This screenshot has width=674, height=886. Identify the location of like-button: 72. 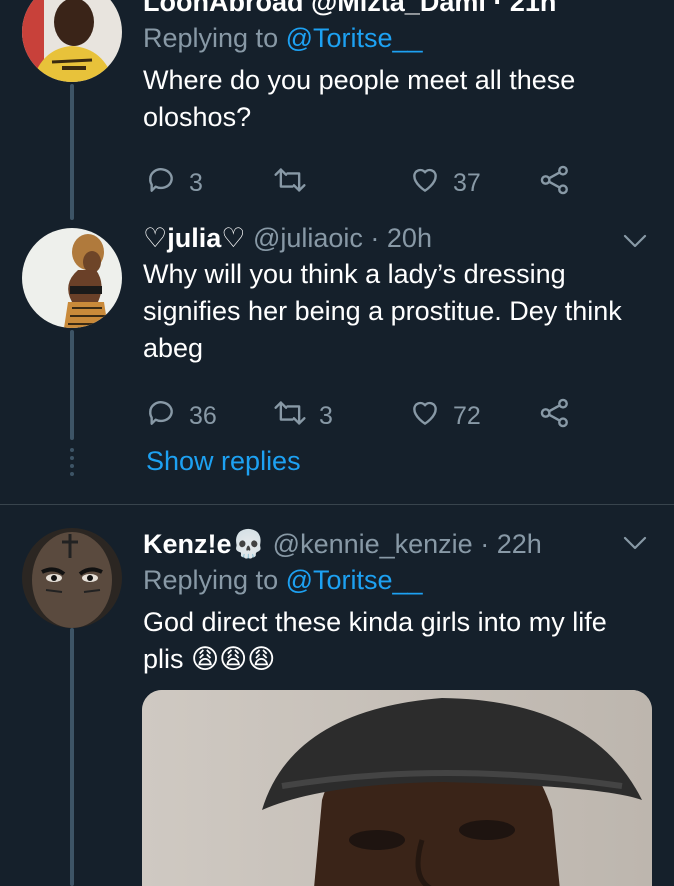
(445, 416).